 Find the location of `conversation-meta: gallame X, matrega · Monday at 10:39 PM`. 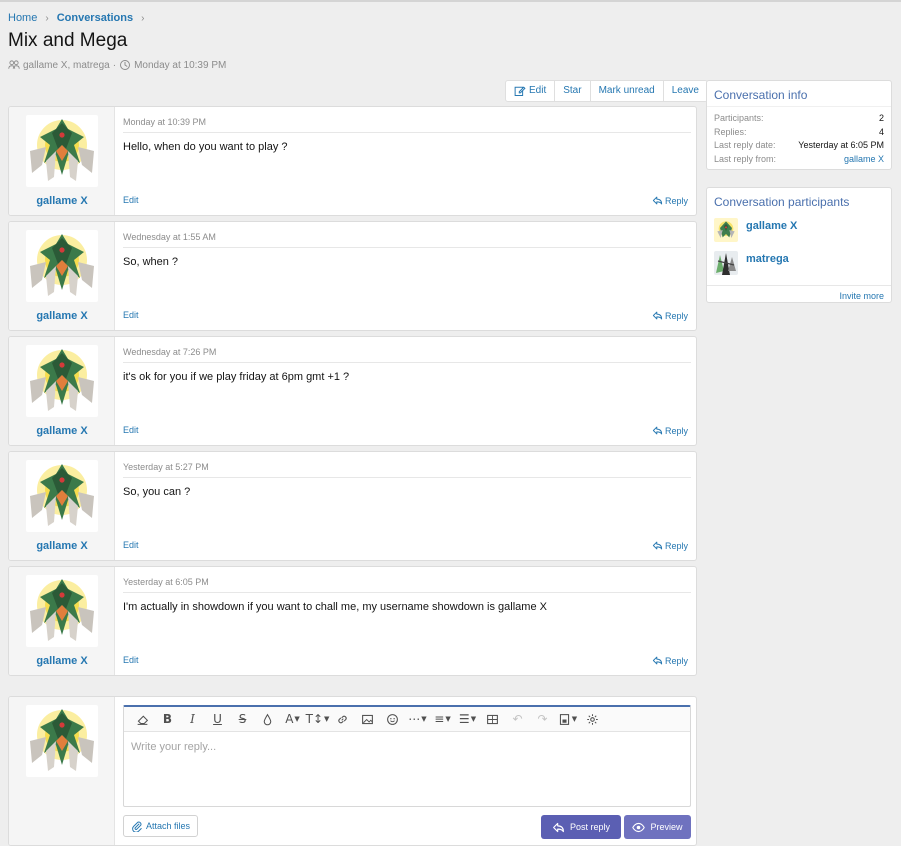

conversation-meta: gallame X, matrega · Monday at 10:39 PM is located at coordinates (117, 65).